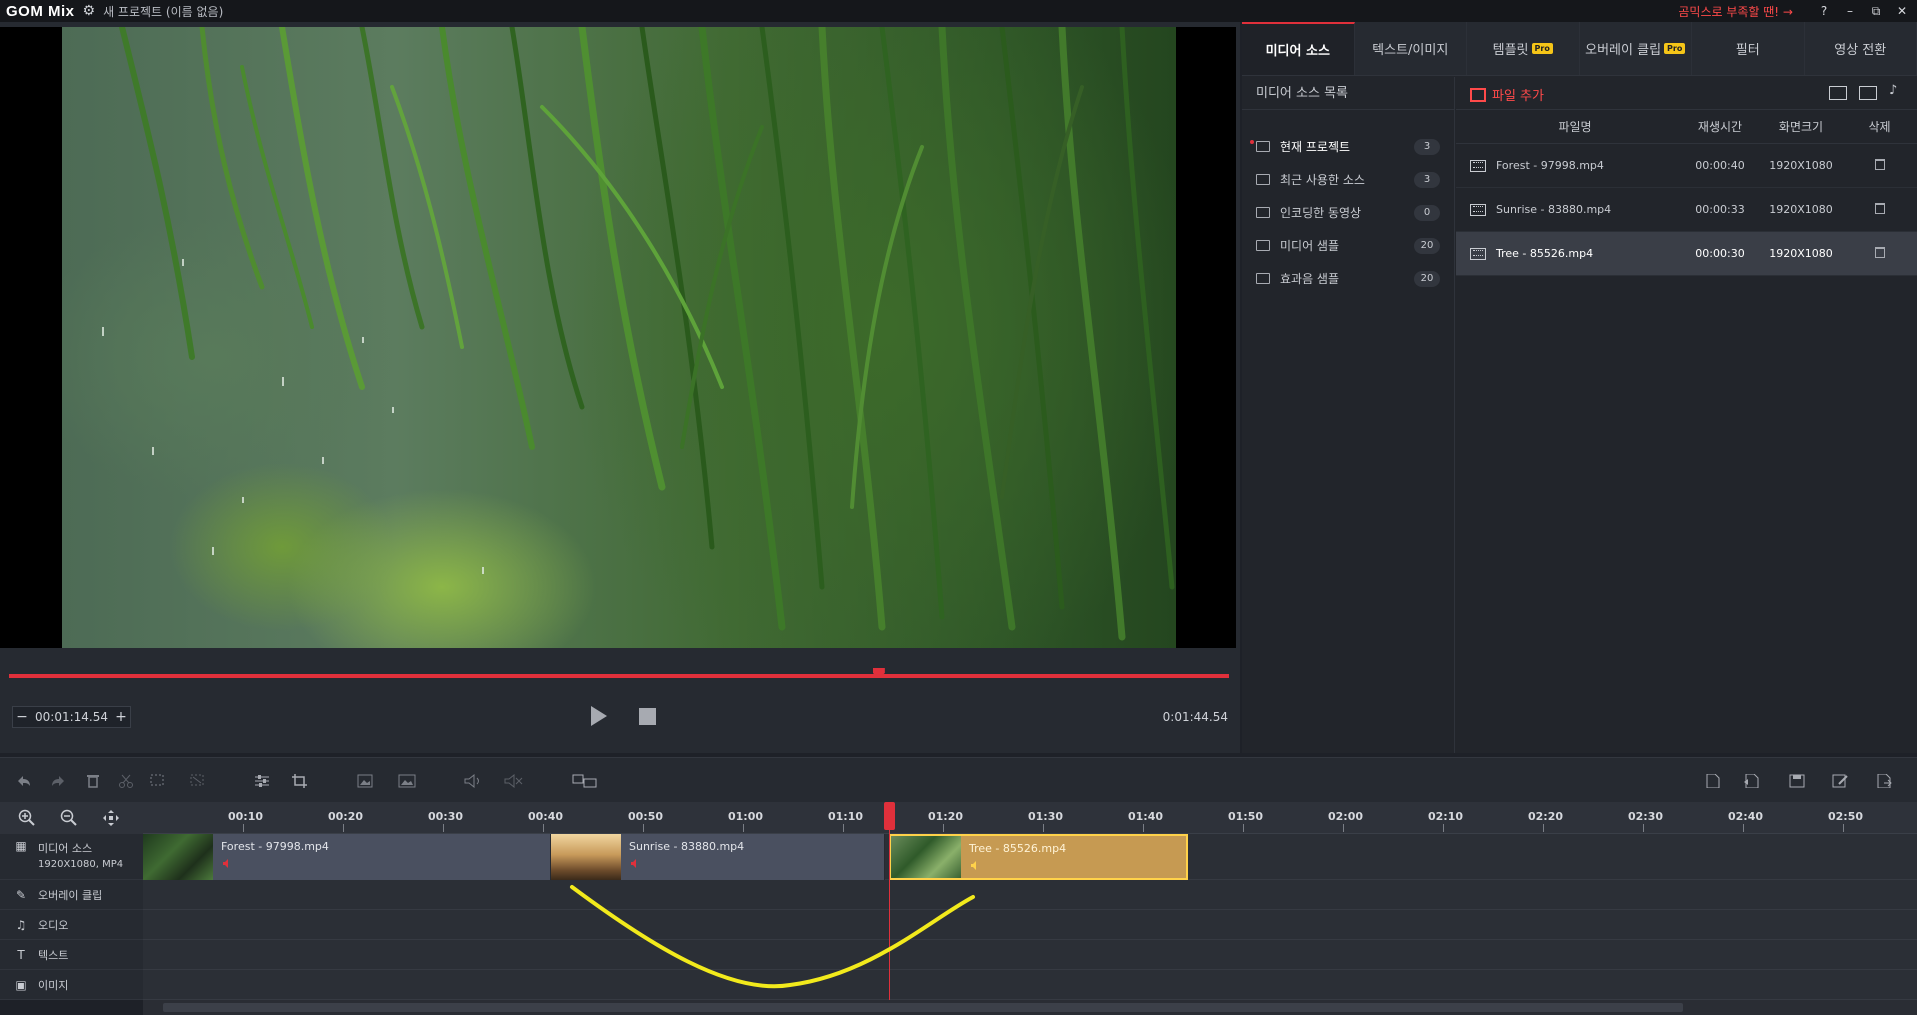 Image resolution: width=1917 pixels, height=1015 pixels. I want to click on scrollbar-thumb, so click(923, 1007).